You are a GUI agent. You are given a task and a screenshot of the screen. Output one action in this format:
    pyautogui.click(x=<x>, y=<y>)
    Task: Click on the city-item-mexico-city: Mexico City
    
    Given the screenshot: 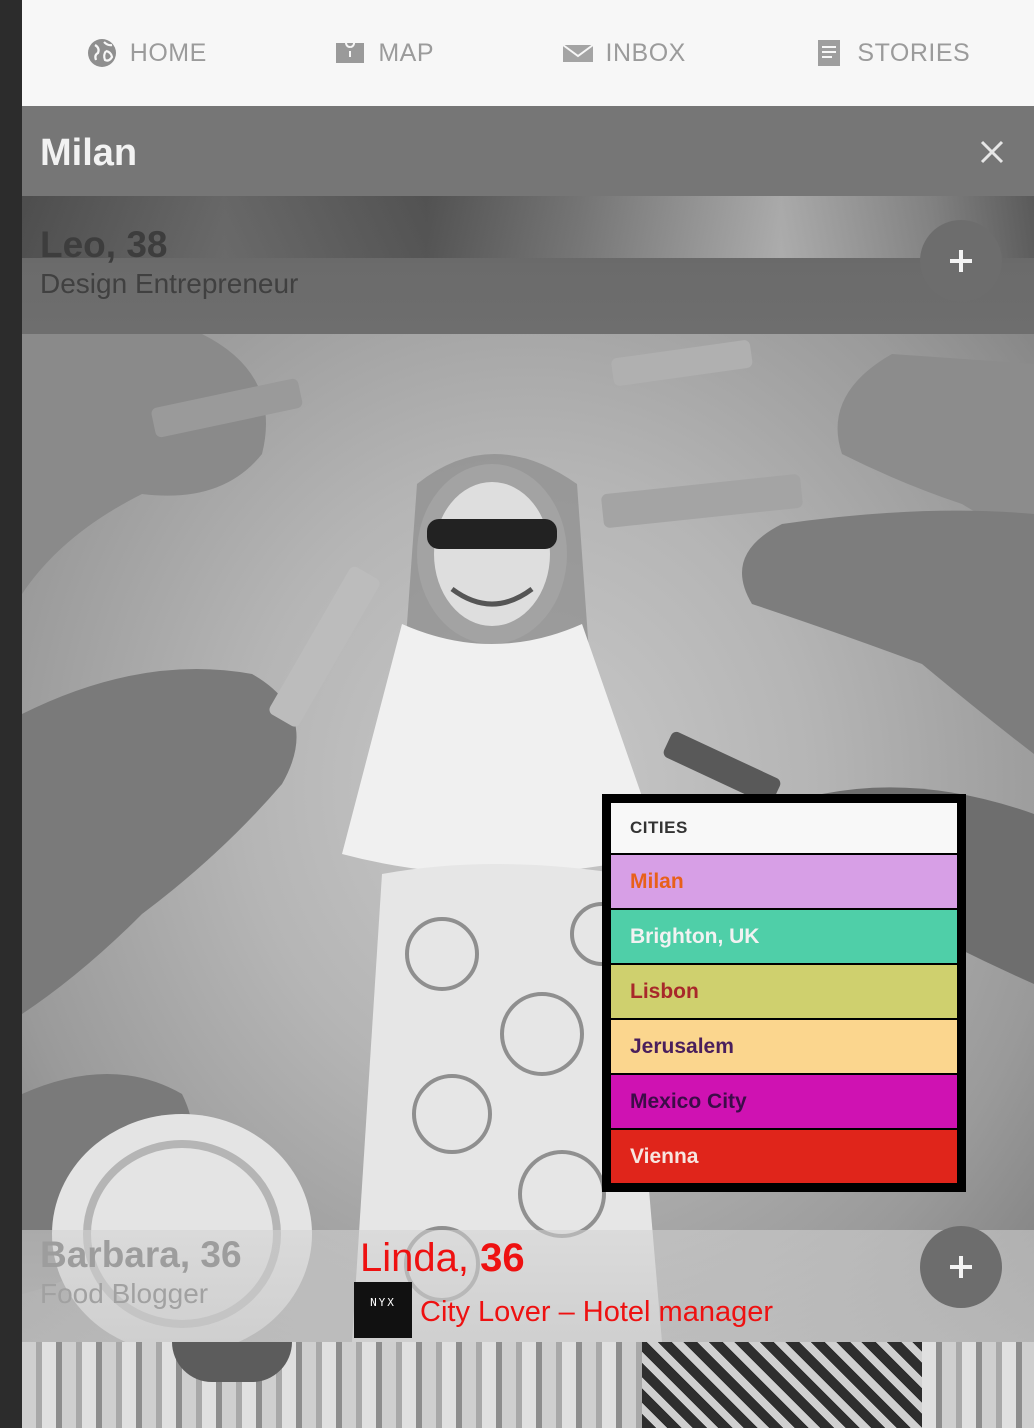 What is the action you would take?
    pyautogui.click(x=784, y=1101)
    